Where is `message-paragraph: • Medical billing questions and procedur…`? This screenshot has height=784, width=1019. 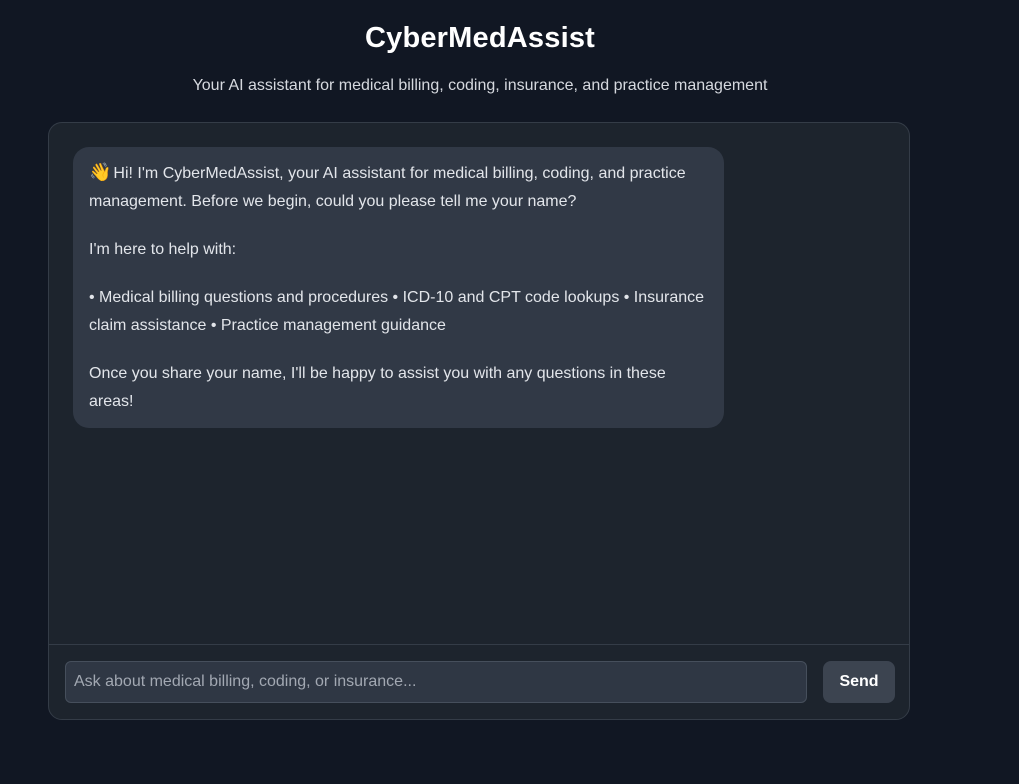
message-paragraph: • Medical billing questions and procedur… is located at coordinates (397, 311).